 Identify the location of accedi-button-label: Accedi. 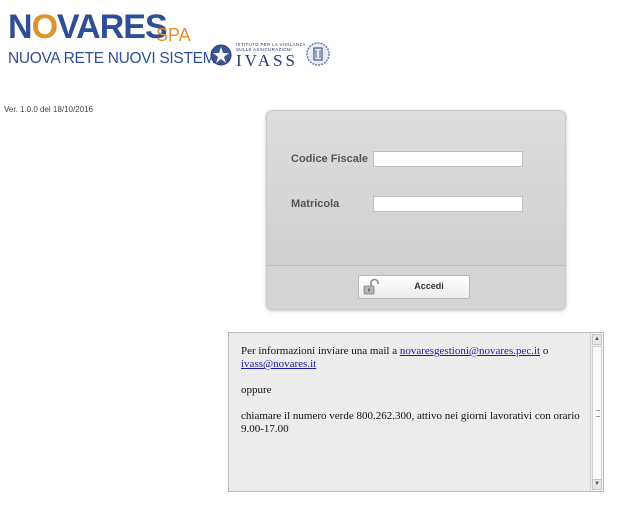
(429, 286).